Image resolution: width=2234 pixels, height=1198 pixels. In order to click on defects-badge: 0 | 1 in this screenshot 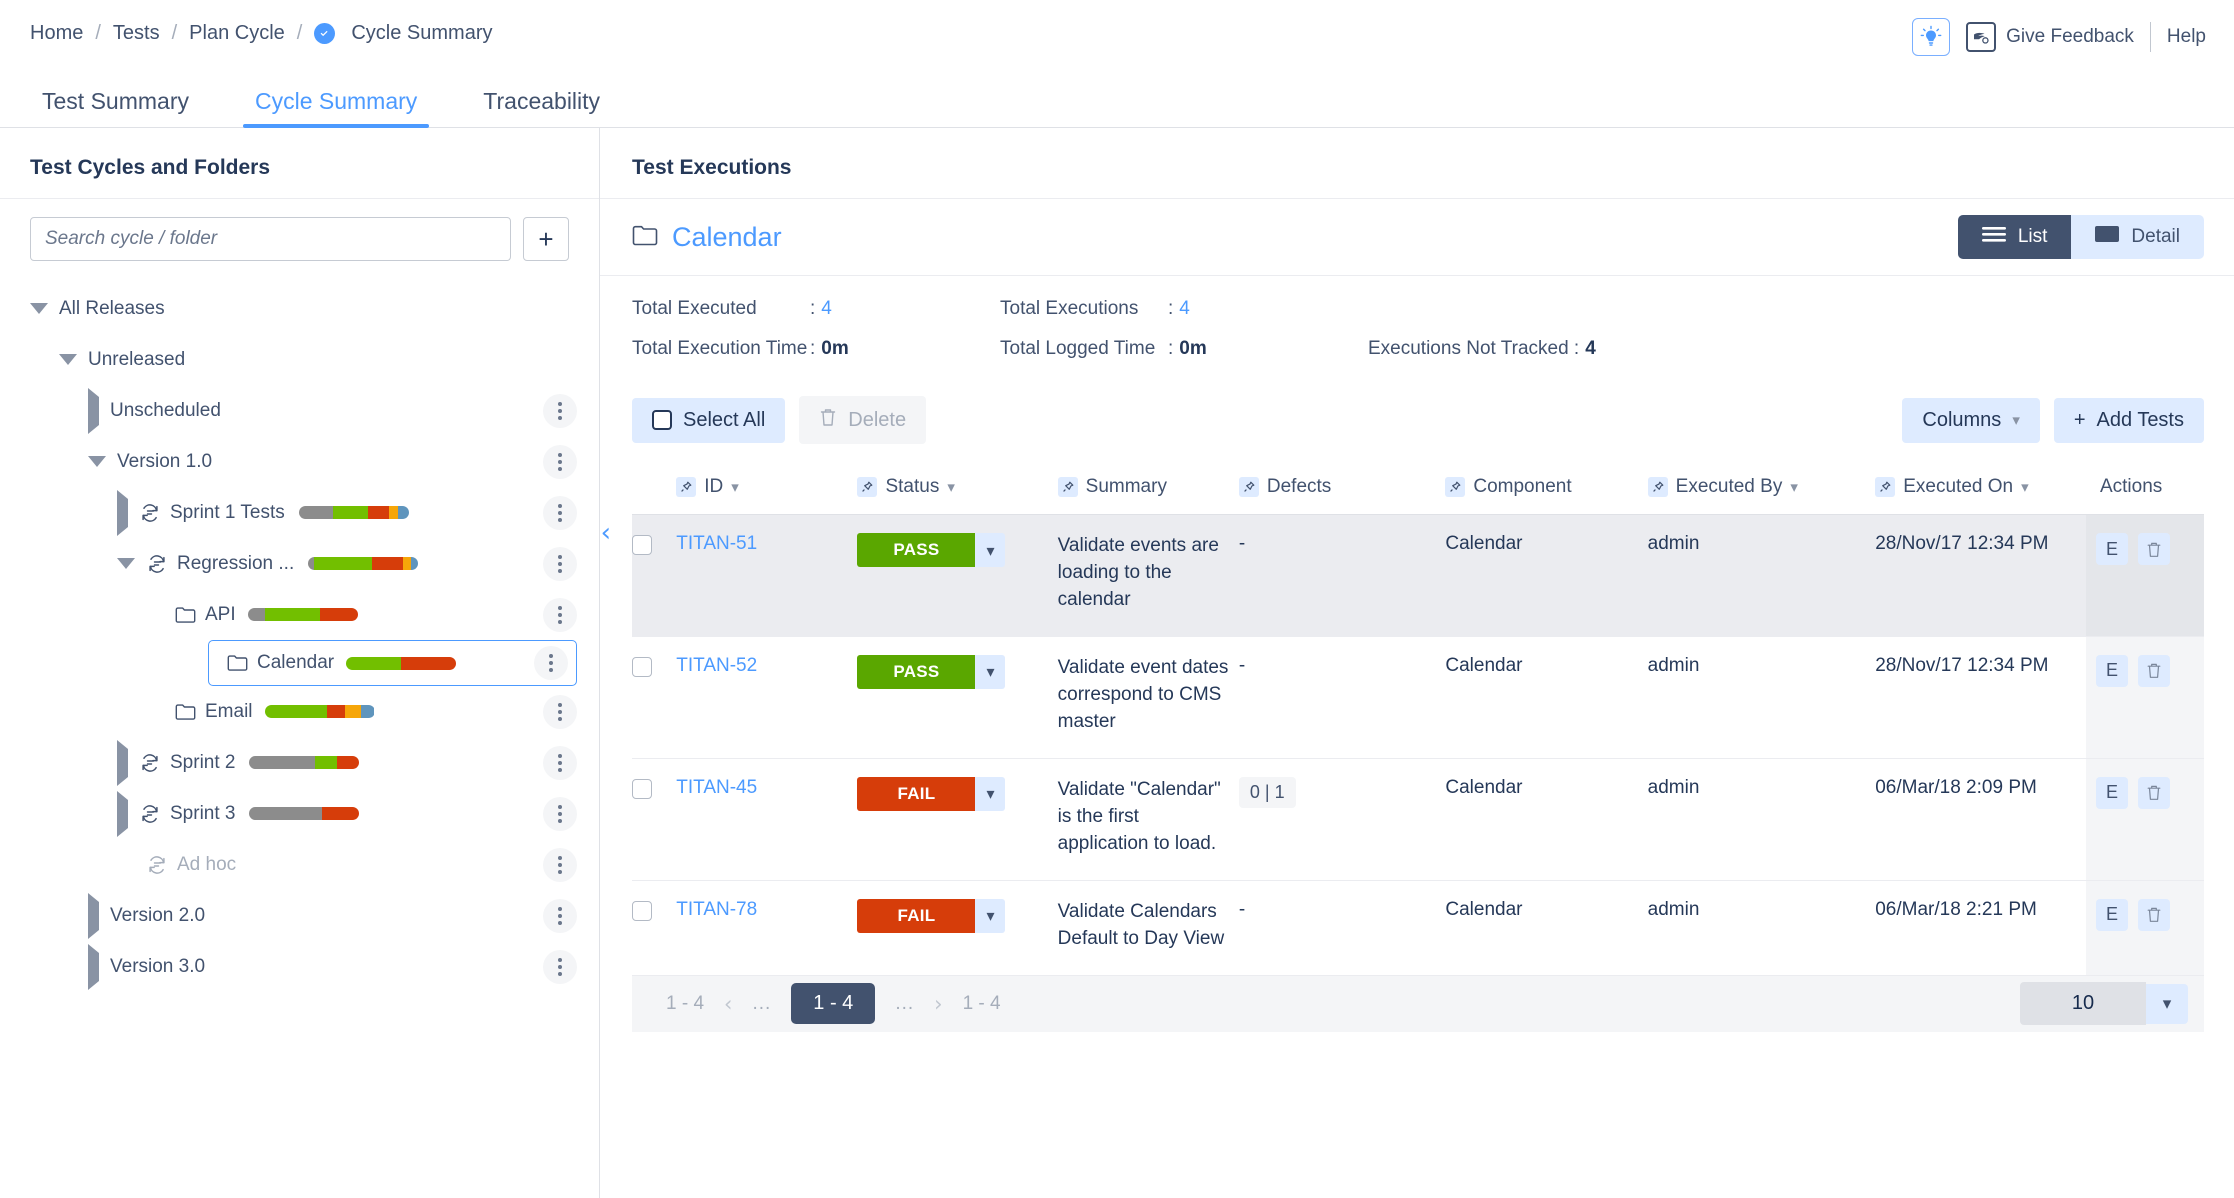, I will do `click(1267, 792)`.